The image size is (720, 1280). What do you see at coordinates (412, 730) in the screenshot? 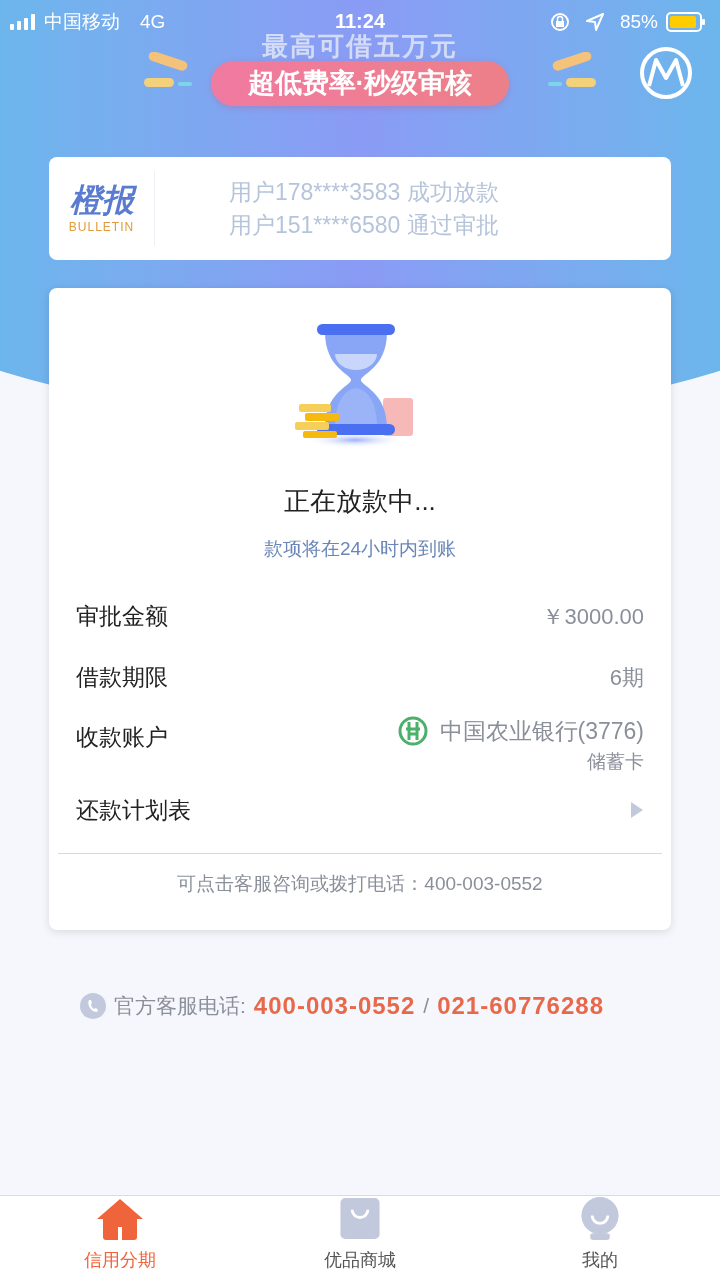
I see `bank-logo-icon` at bounding box center [412, 730].